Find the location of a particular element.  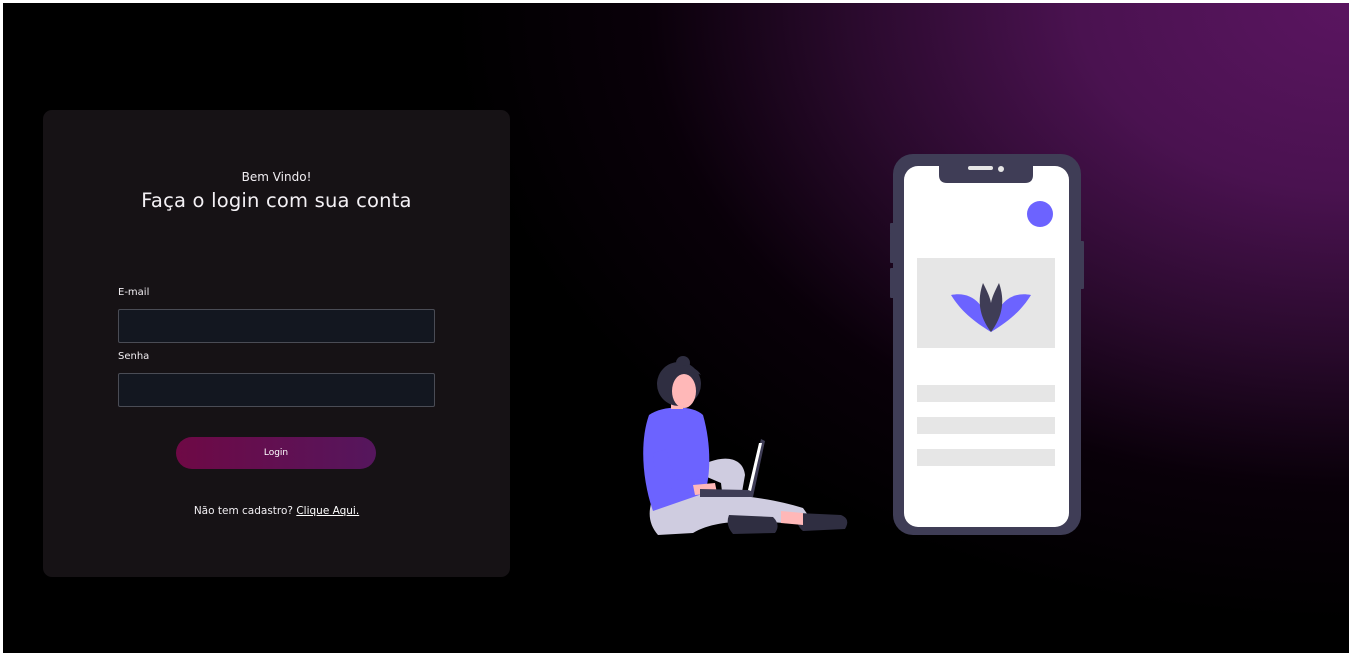

phone-illustration is located at coordinates (987, 344).